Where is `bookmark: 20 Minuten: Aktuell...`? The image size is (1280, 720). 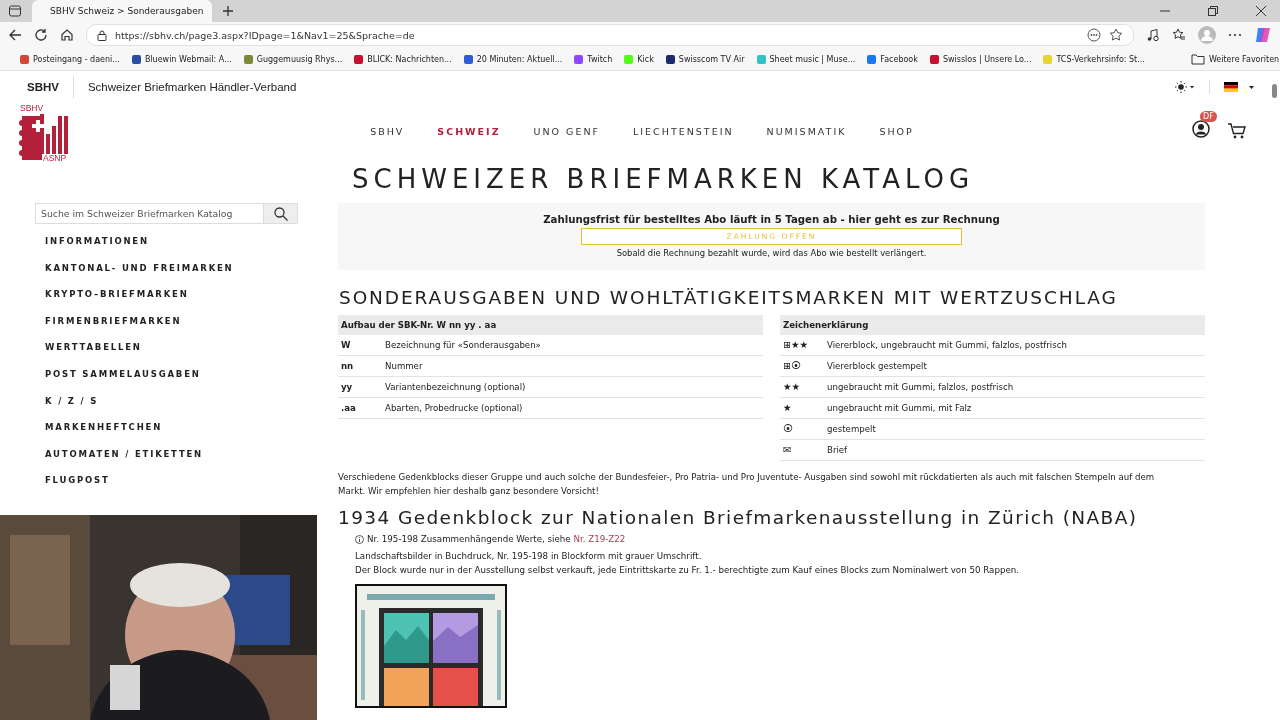 bookmark: 20 Minuten: Aktuell... is located at coordinates (513, 59).